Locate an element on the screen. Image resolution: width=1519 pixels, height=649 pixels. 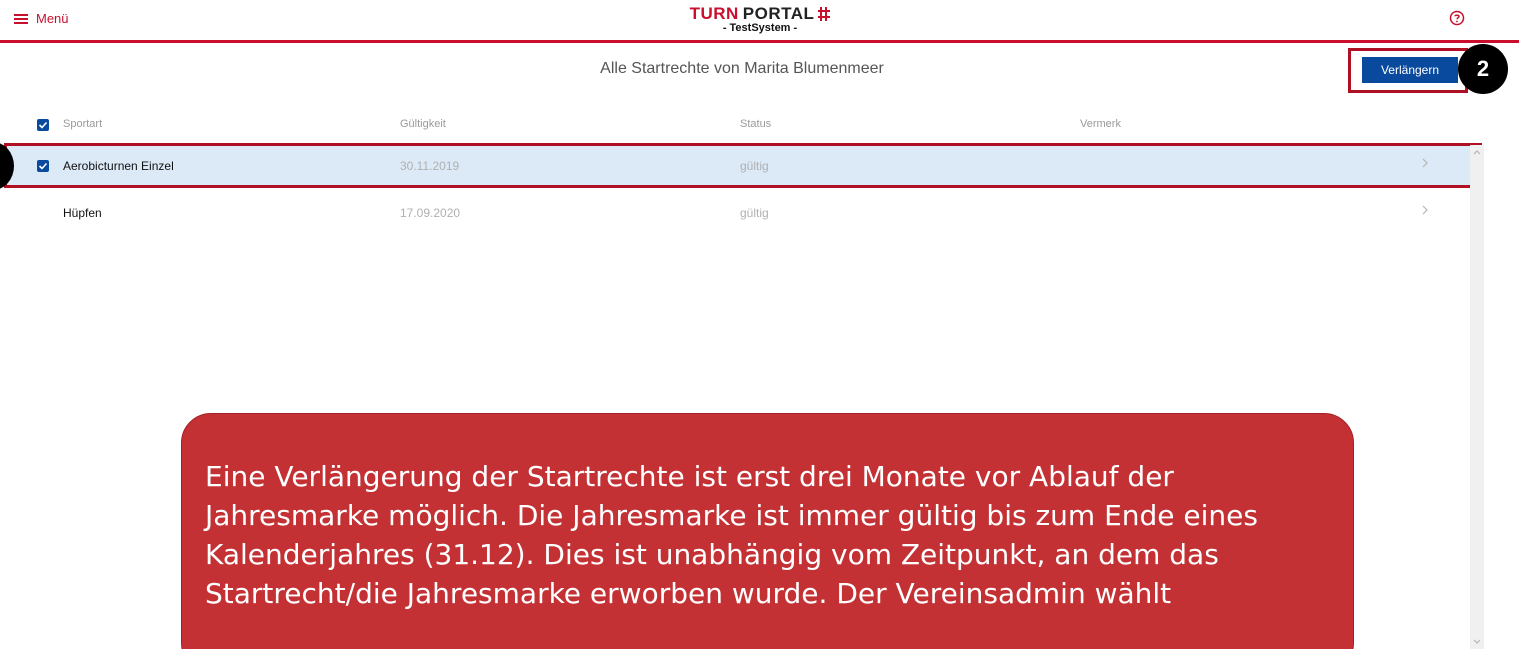
menu-label: Menü is located at coordinates (52, 18).